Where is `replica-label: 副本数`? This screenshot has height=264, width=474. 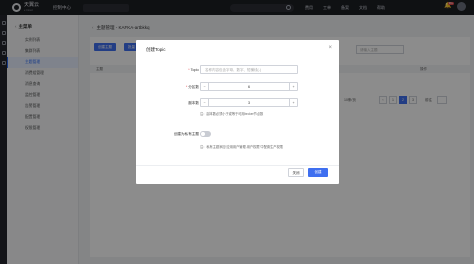
replica-label: 副本数 is located at coordinates (193, 103).